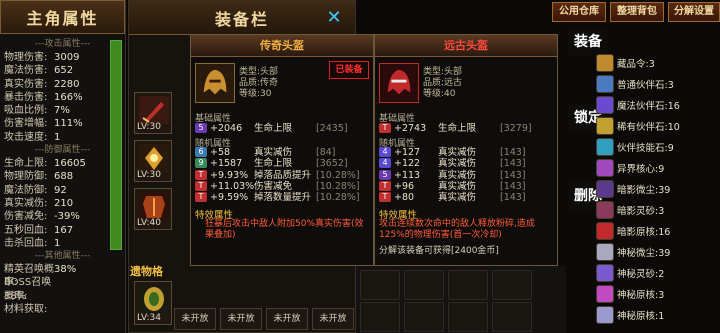  Describe the element at coordinates (154, 158) in the screenshot. I see `amulet-icon` at that location.